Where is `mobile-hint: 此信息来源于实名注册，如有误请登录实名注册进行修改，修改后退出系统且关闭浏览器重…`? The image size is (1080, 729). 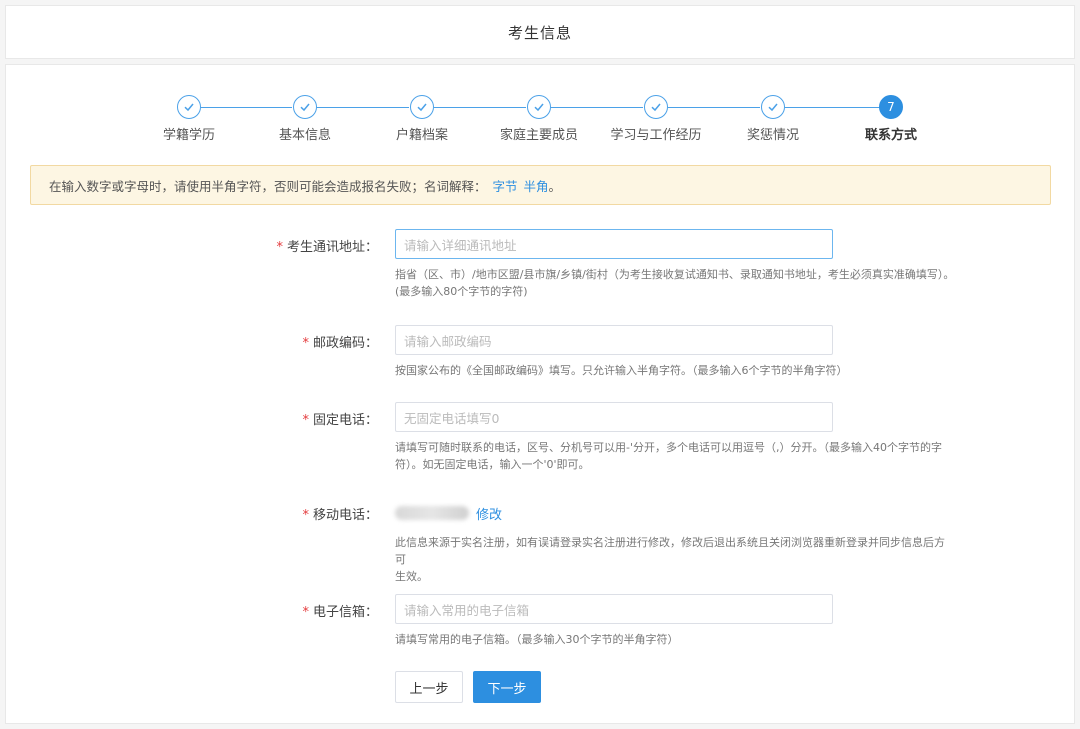
mobile-hint: 此信息来源于实名注册，如有误请登录实名注册进行修改，修改后退出系统且关闭浏览器重… is located at coordinates (675, 559).